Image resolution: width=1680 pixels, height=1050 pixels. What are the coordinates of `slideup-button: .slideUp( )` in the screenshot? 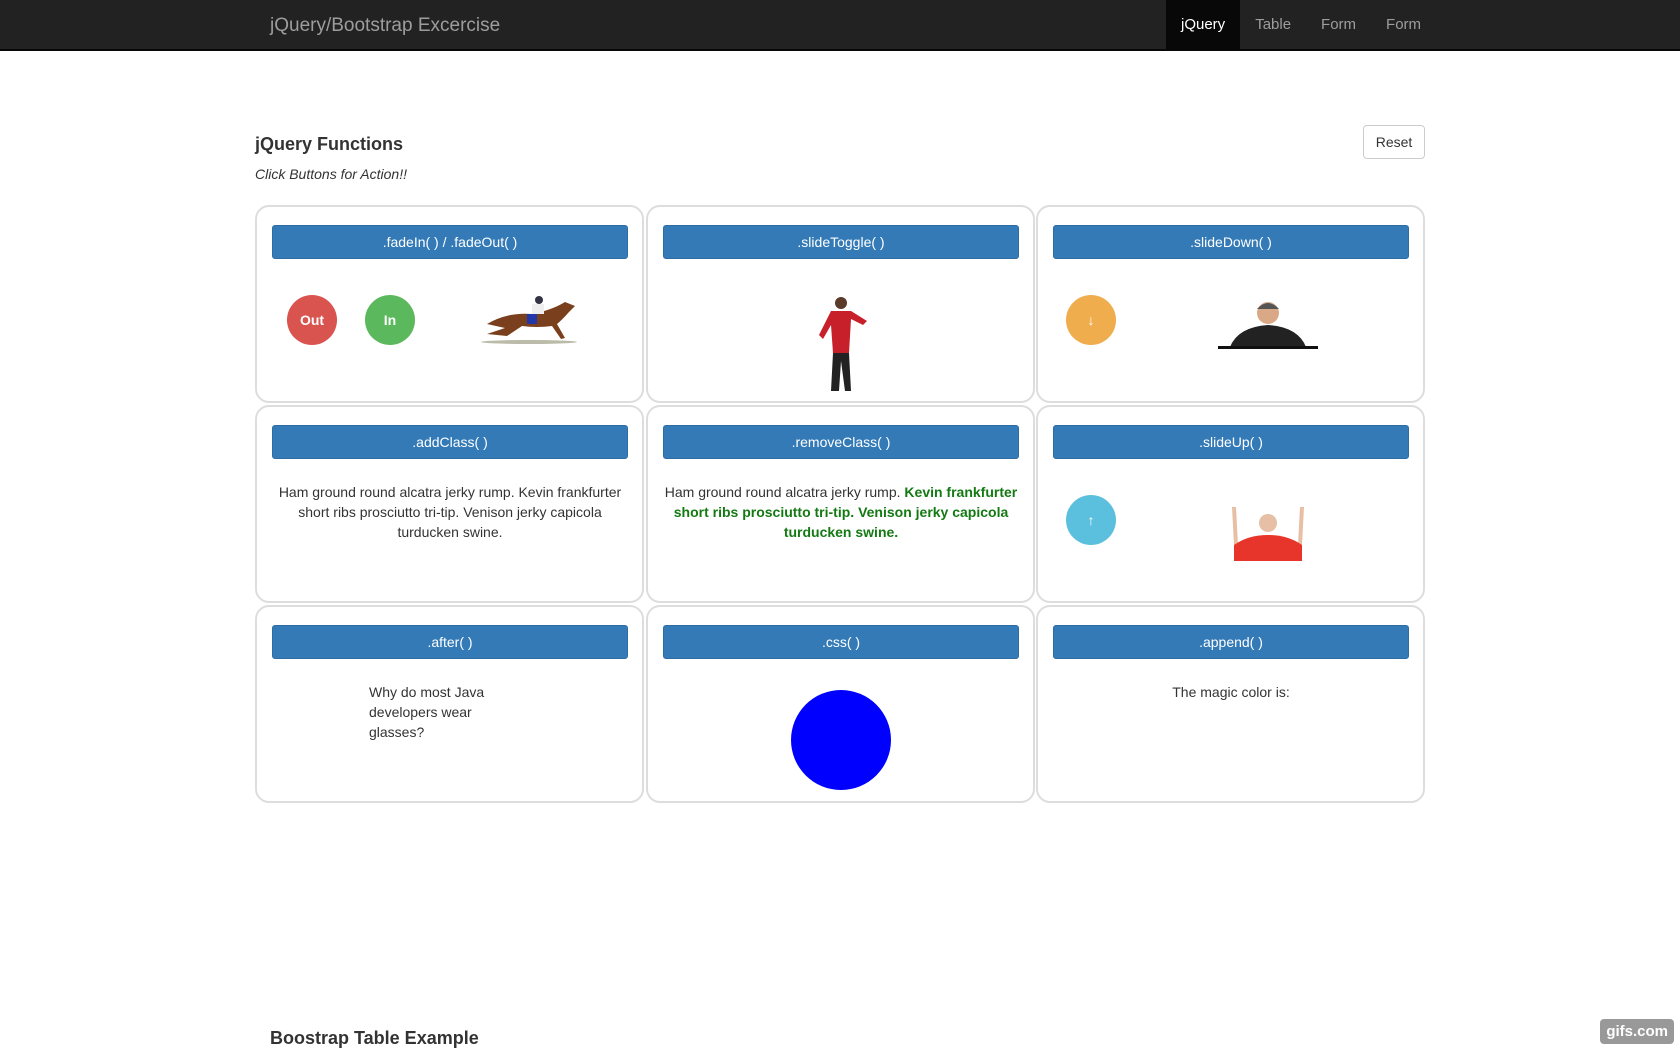 It's located at (1231, 442).